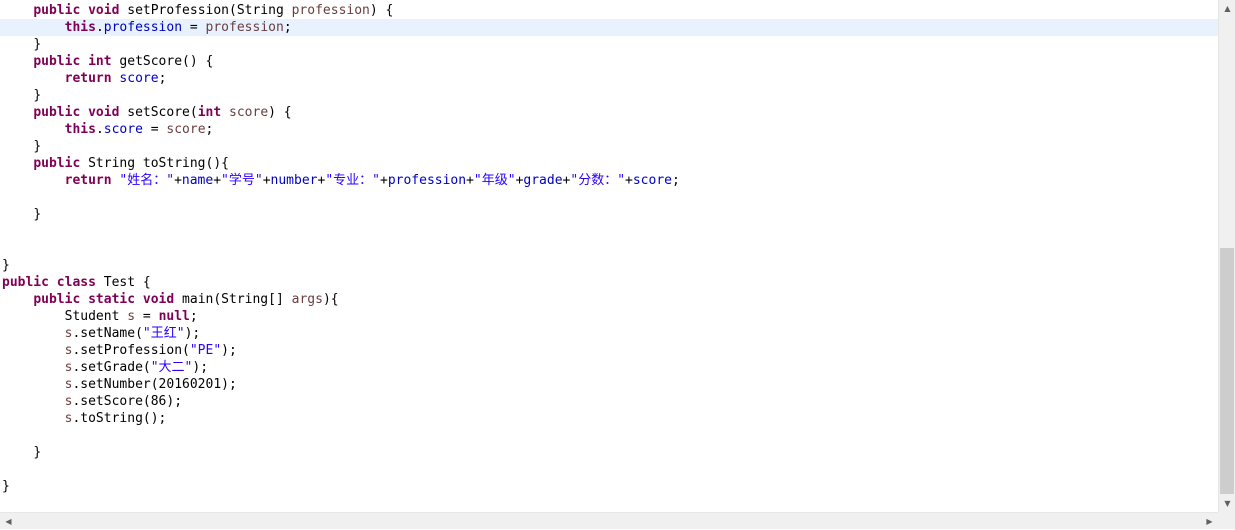 The height and width of the screenshot is (530, 1235). What do you see at coordinates (131, 316) in the screenshot?
I see `code-token-par: s` at bounding box center [131, 316].